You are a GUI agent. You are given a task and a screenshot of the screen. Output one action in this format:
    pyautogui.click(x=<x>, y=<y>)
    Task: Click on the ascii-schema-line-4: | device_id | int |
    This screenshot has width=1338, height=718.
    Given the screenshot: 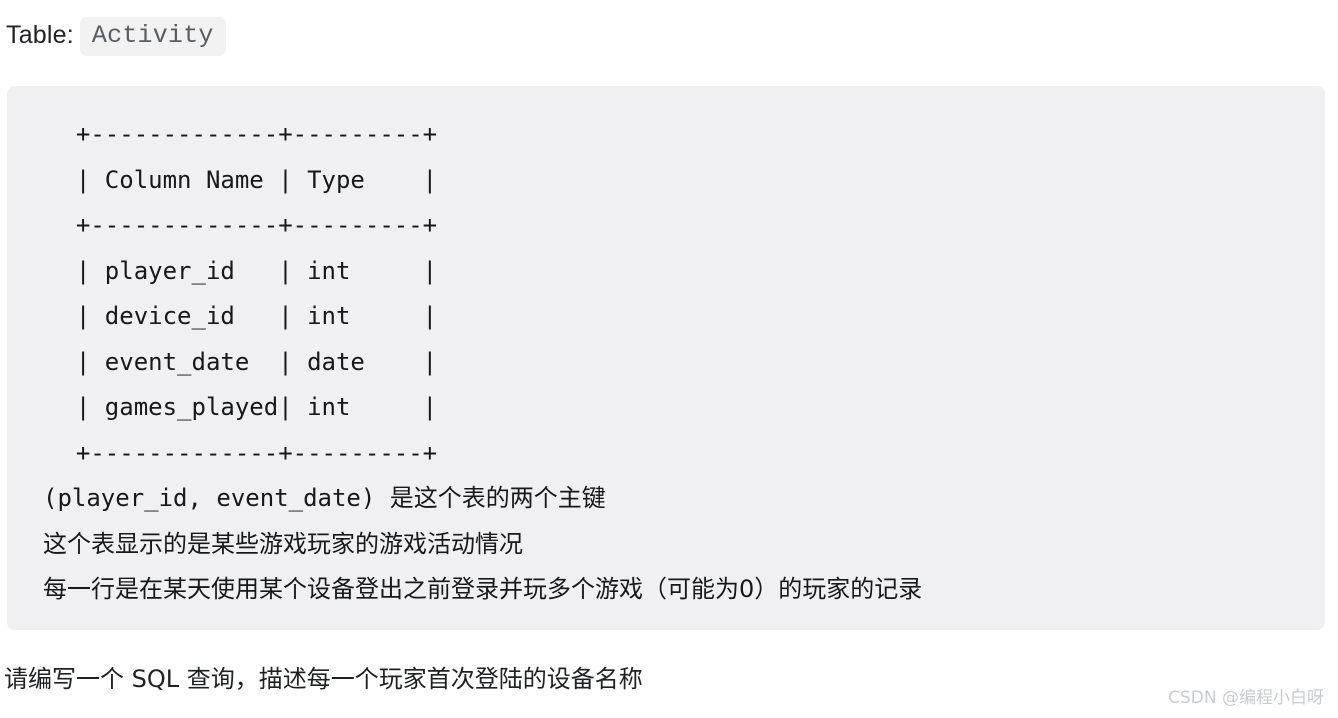 What is the action you would take?
    pyautogui.click(x=242, y=316)
    